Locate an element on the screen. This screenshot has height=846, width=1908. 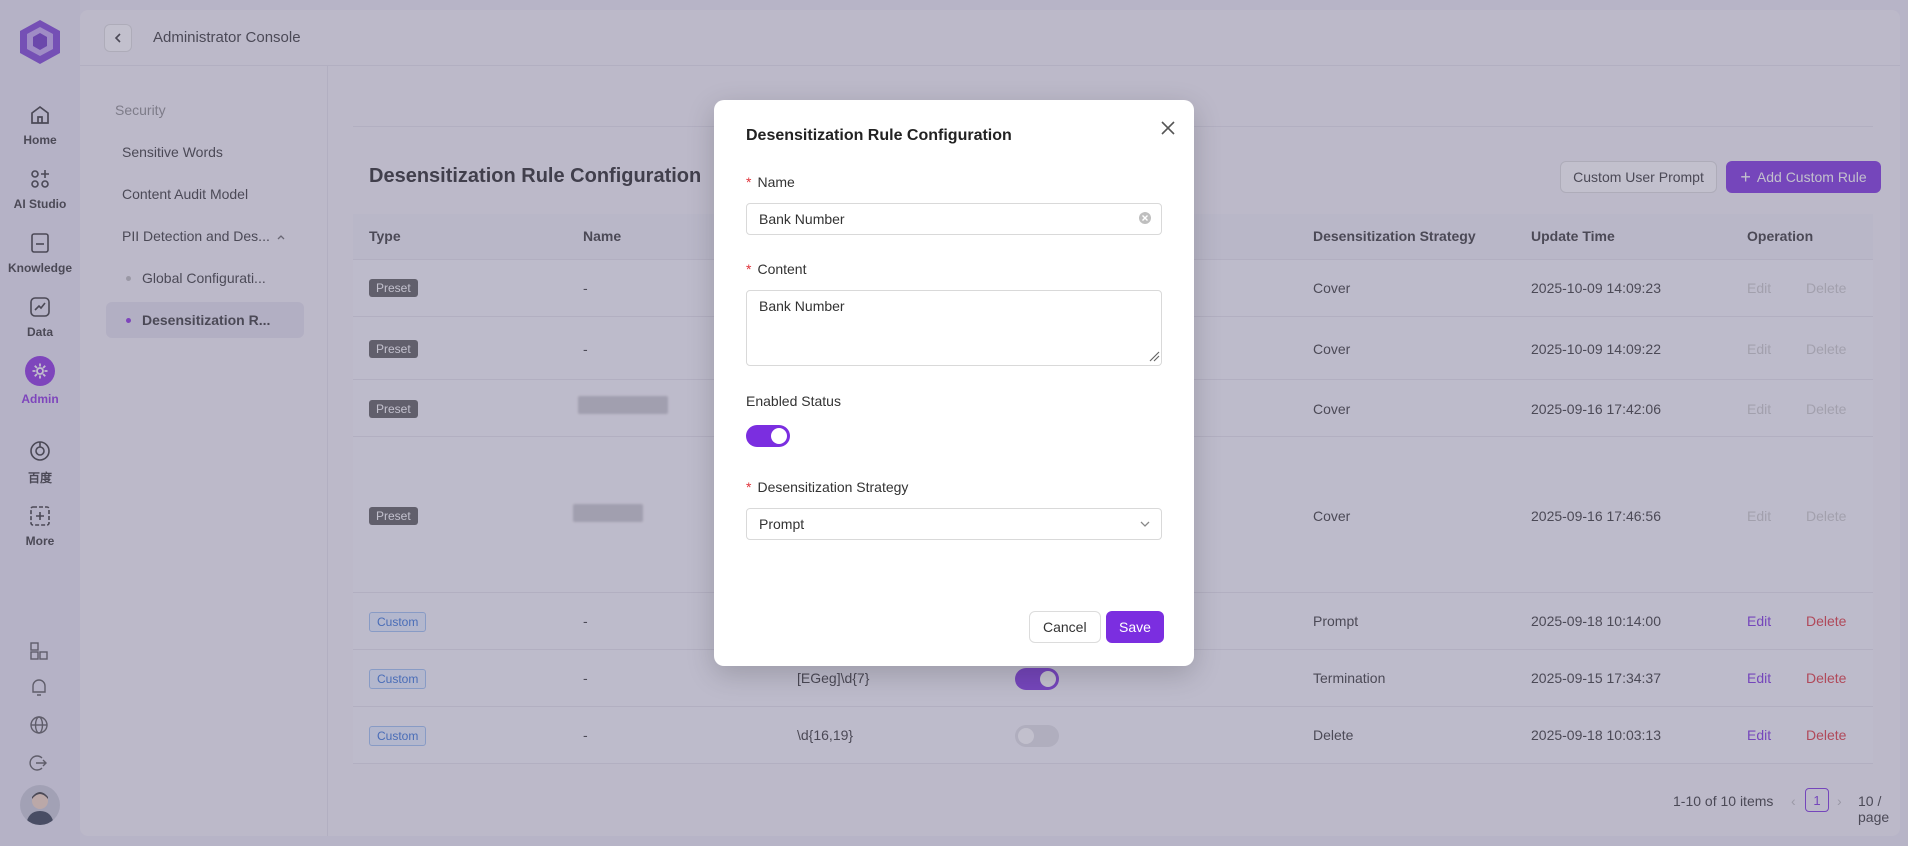
chevron-down-icon is located at coordinates (1145, 524).